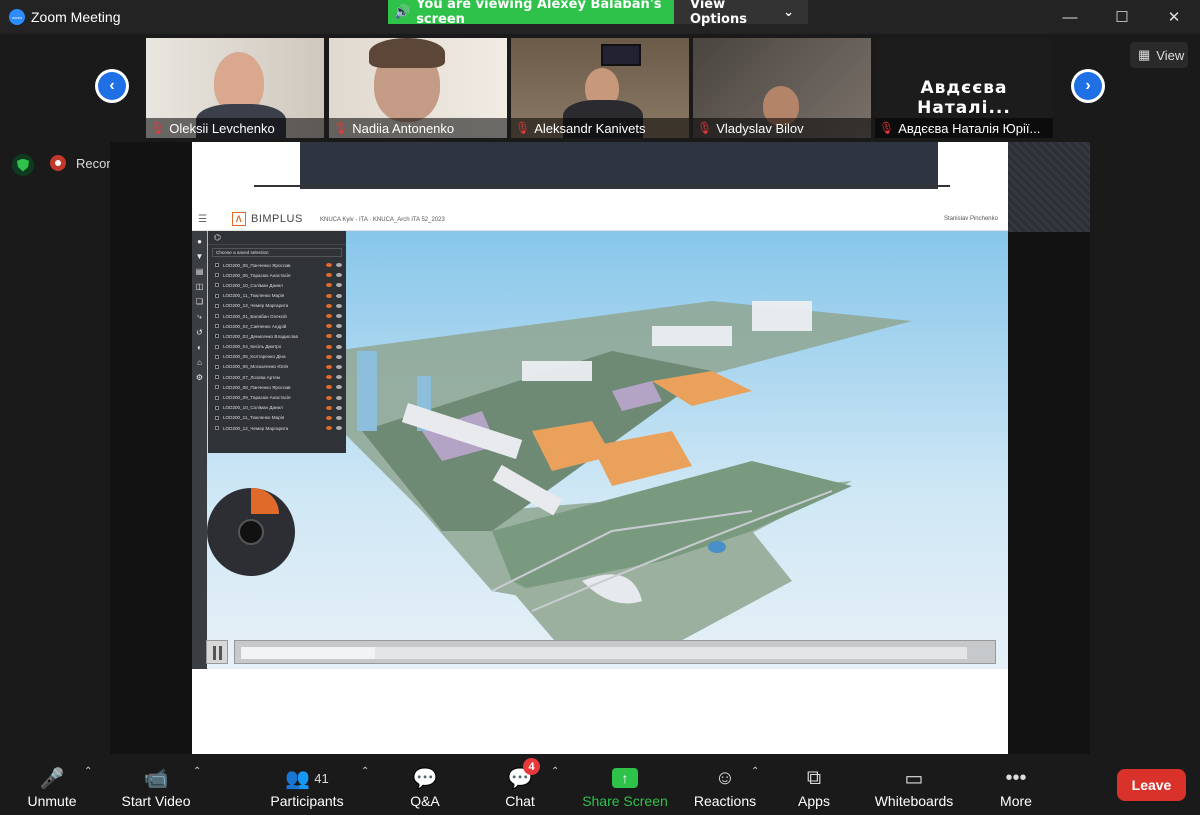 The image size is (1200, 815). What do you see at coordinates (156, 784) in the screenshot?
I see `start-video-button: 📹 Start Video` at bounding box center [156, 784].